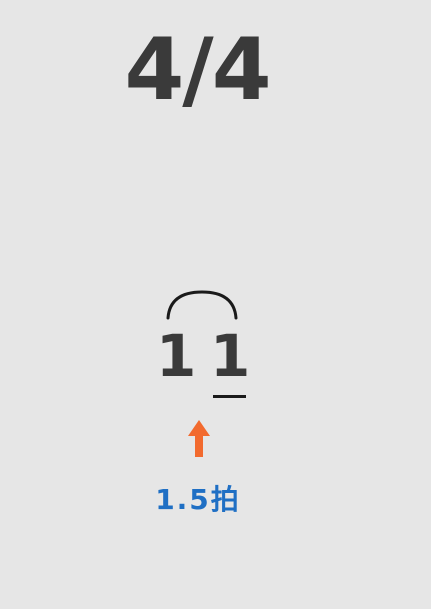 Image resolution: width=431 pixels, height=609 pixels. I want to click on beat-duration-label: 1.5拍, so click(198, 499).